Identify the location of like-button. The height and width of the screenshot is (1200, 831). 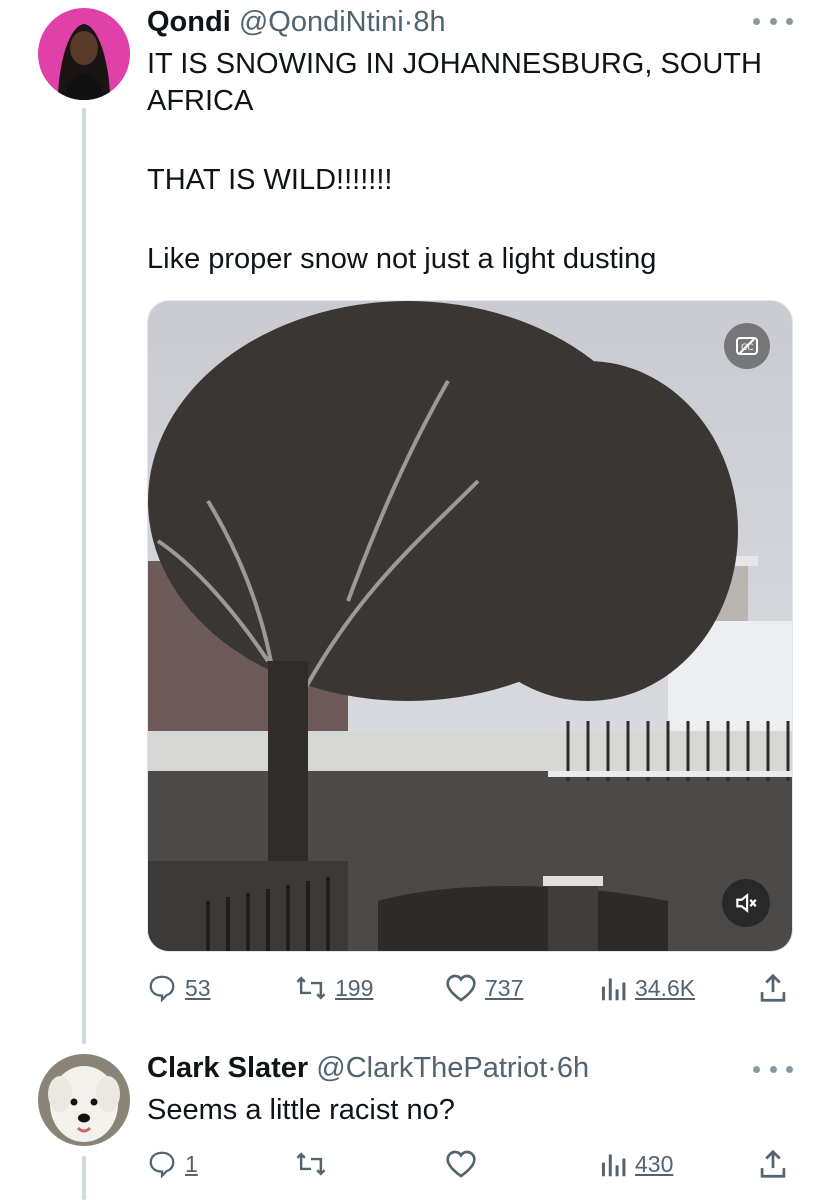
(465, 1164).